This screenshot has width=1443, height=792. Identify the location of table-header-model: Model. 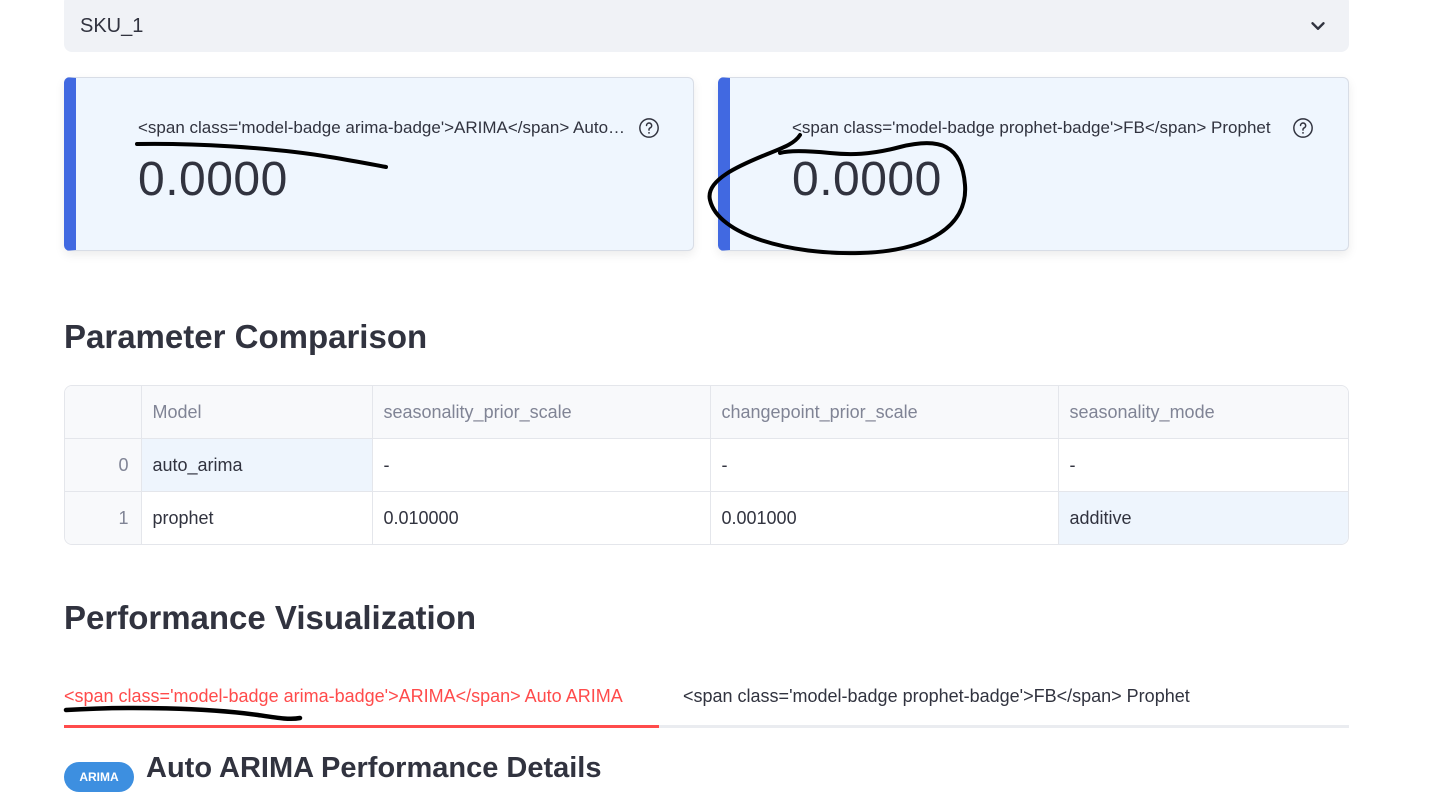
(257, 412).